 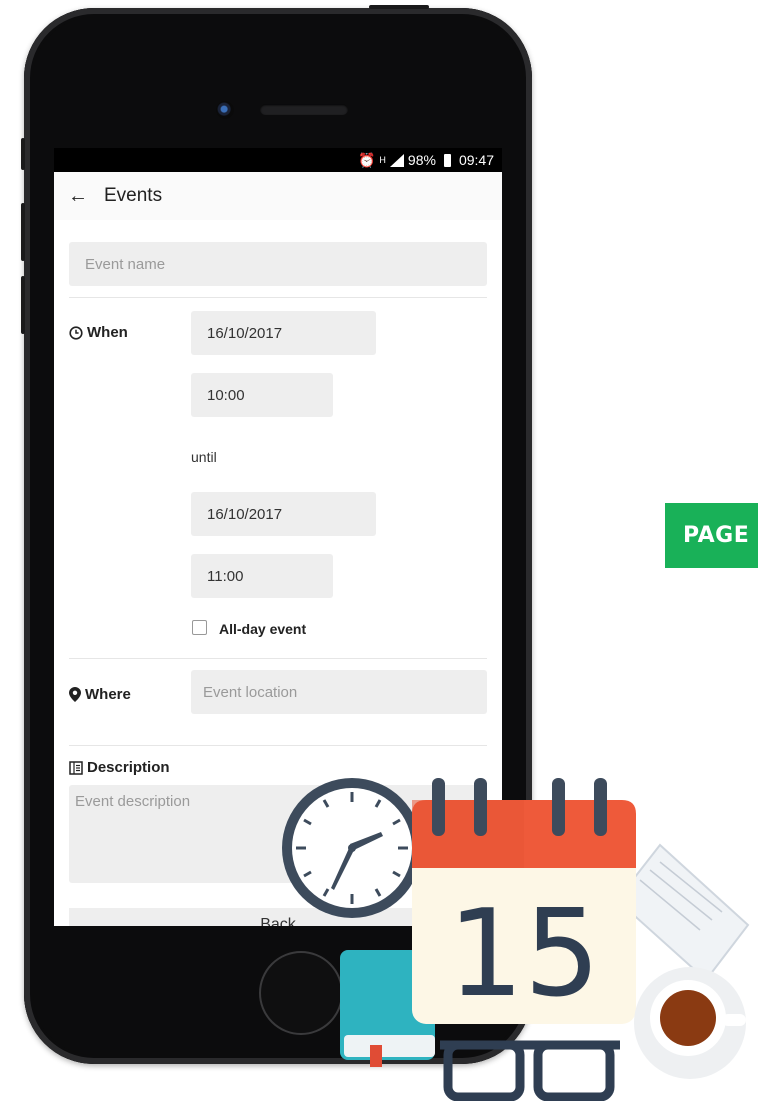 I want to click on volume-up-button, so click(x=23, y=232).